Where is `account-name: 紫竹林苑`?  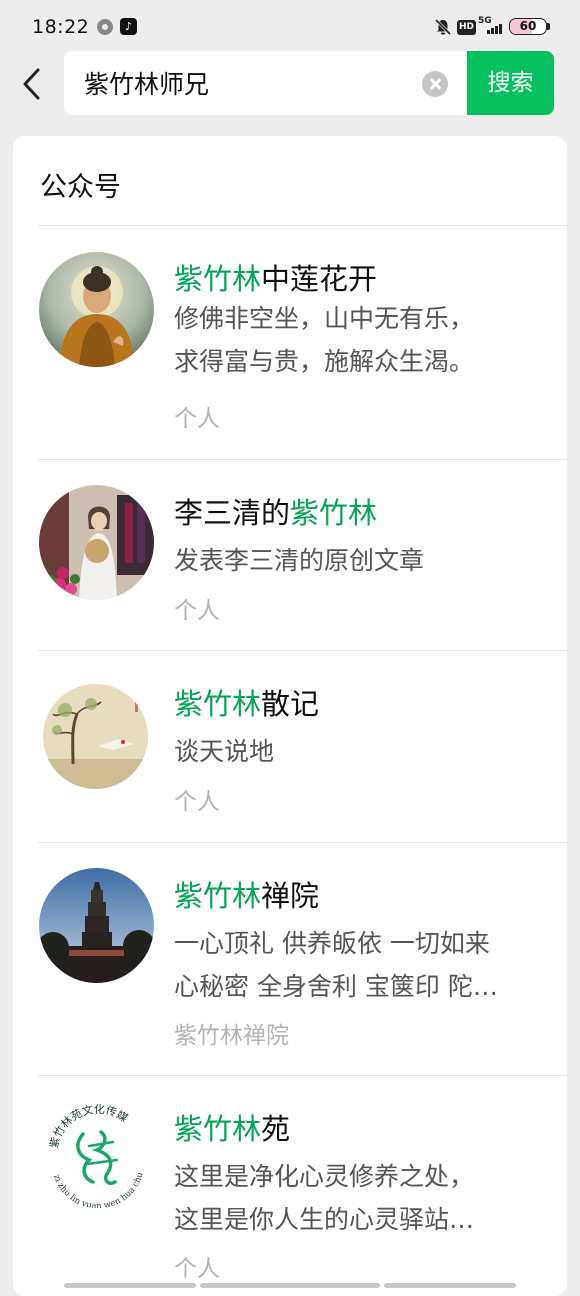
account-name: 紫竹林苑 is located at coordinates (232, 1129).